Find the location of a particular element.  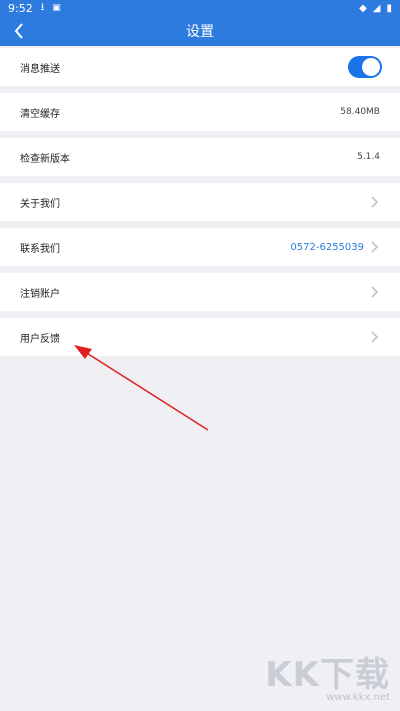

push-toggle is located at coordinates (365, 67).